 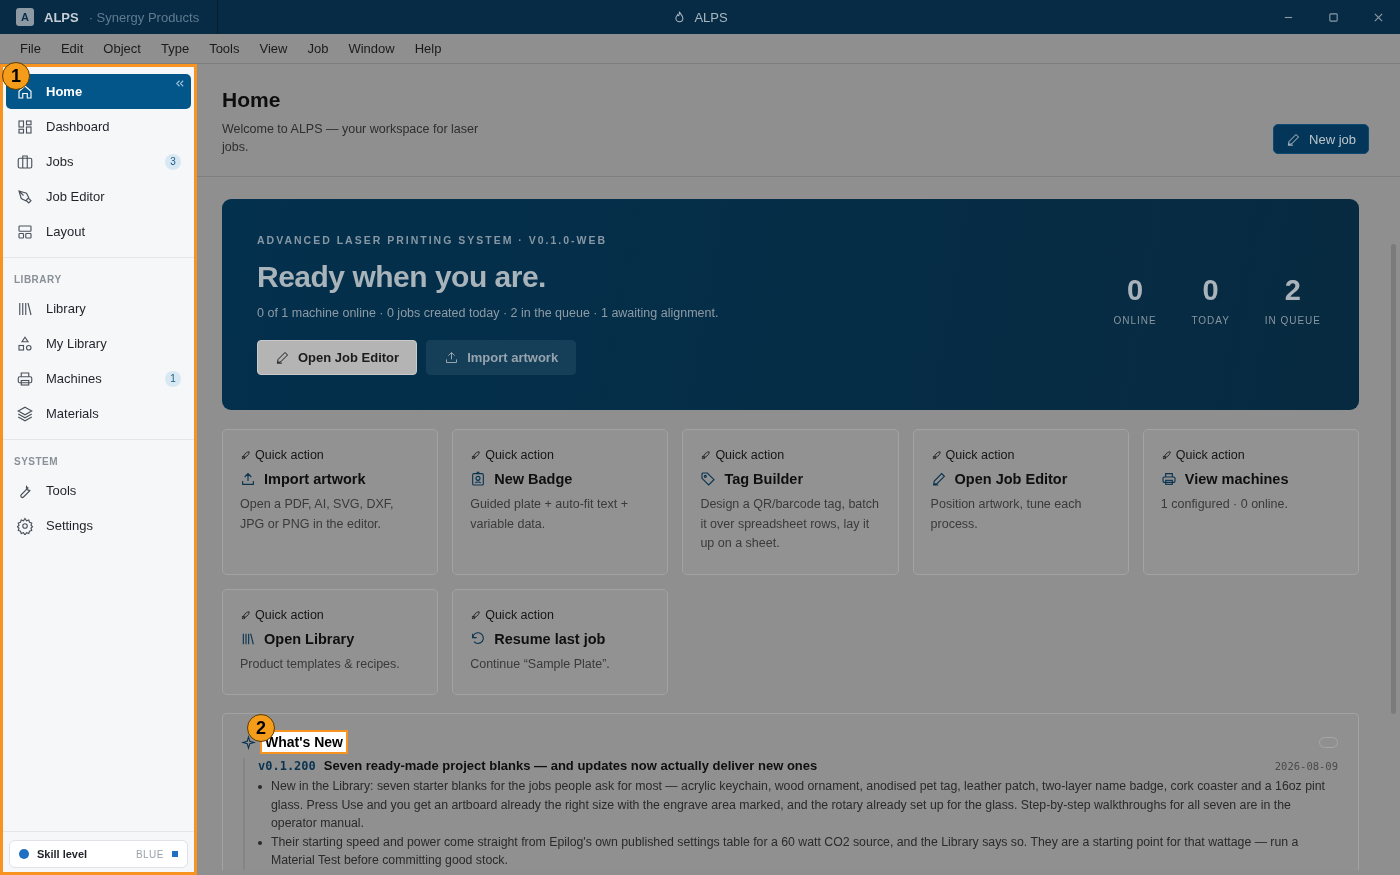 I want to click on quick-action-card: Quick action Open Library Product templates & recipes., so click(x=330, y=642).